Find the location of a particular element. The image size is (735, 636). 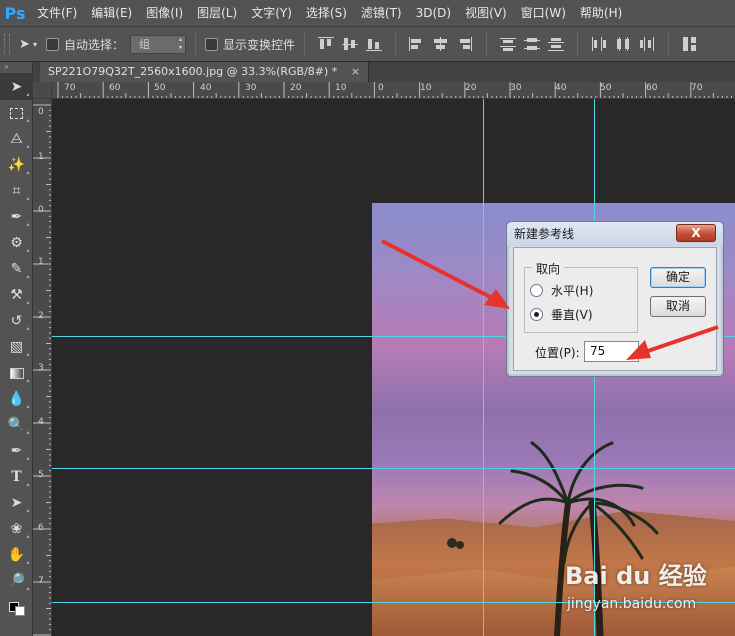

vertical-radio is located at coordinates (536, 314).